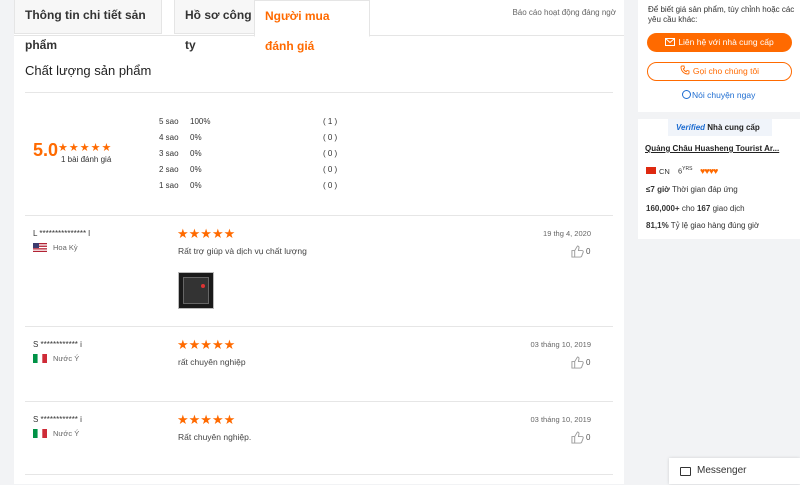  I want to click on transactions-mid: cho, so click(688, 208).